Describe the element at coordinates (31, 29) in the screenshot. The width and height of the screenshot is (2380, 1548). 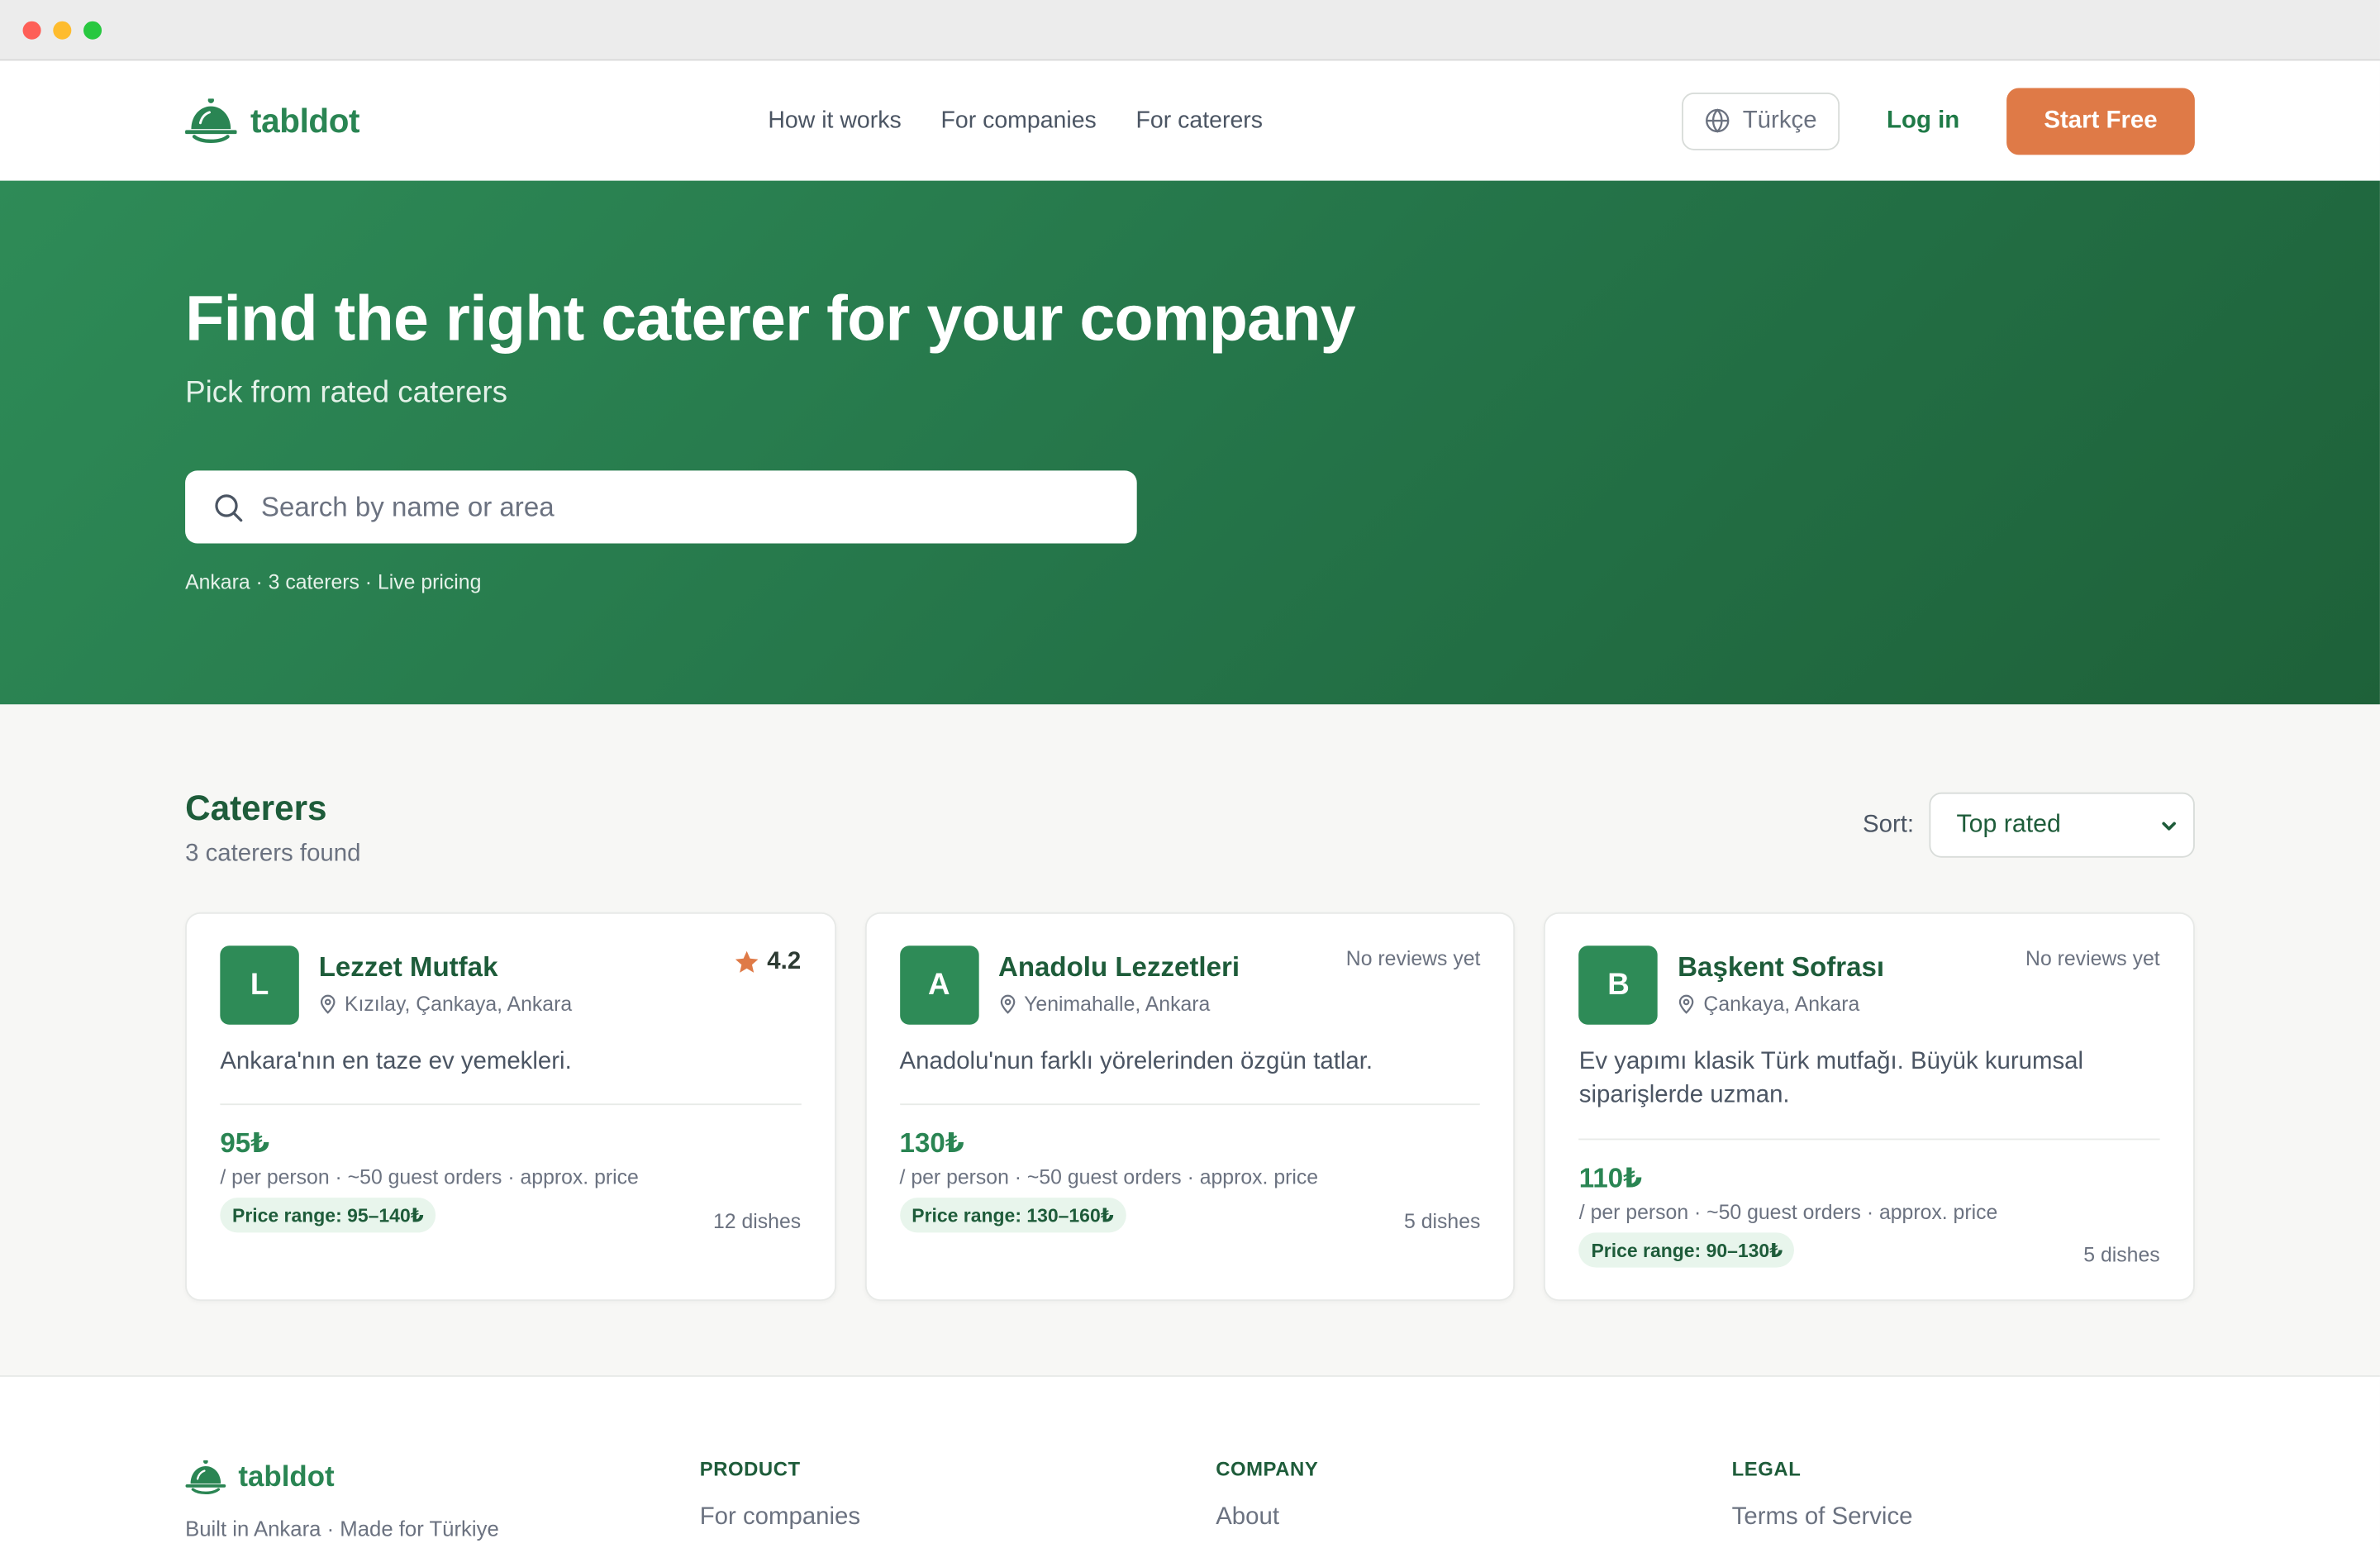
I see `close-window-button` at that location.